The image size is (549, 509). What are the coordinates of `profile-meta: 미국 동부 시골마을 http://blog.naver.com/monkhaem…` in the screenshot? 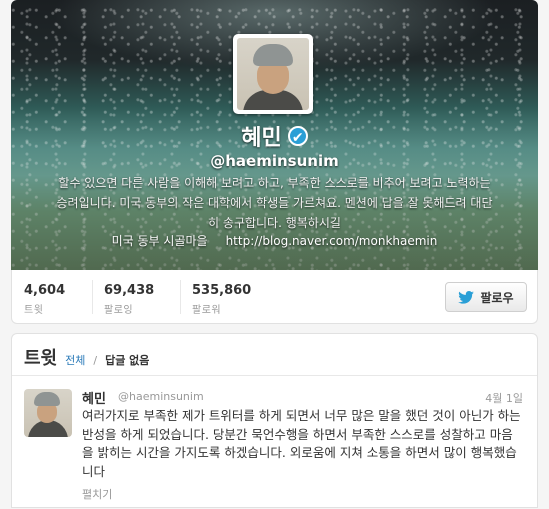 It's located at (274, 240).